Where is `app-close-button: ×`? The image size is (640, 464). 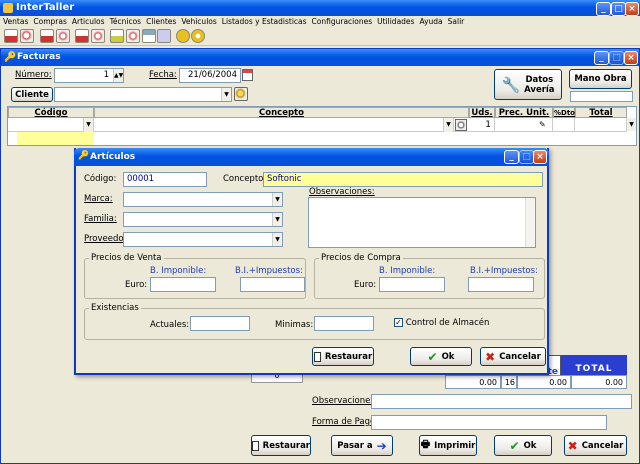 app-close-button: × is located at coordinates (632, 9).